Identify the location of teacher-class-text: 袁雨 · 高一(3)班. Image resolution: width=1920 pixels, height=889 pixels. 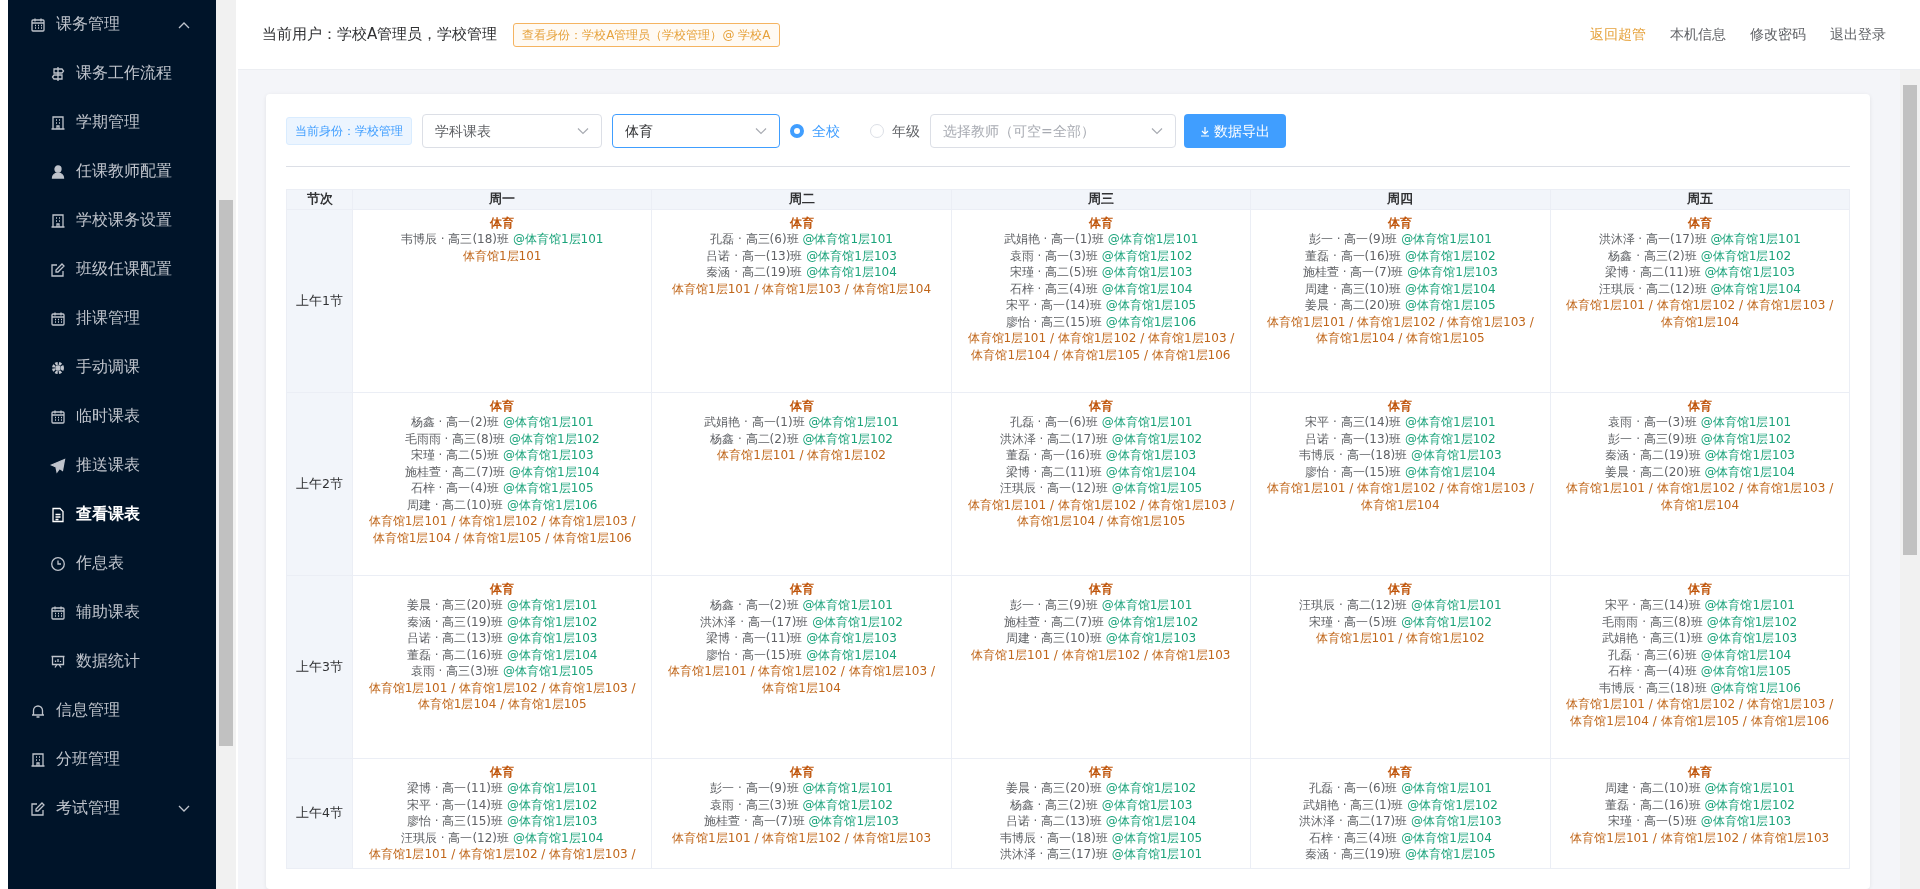
(1652, 422).